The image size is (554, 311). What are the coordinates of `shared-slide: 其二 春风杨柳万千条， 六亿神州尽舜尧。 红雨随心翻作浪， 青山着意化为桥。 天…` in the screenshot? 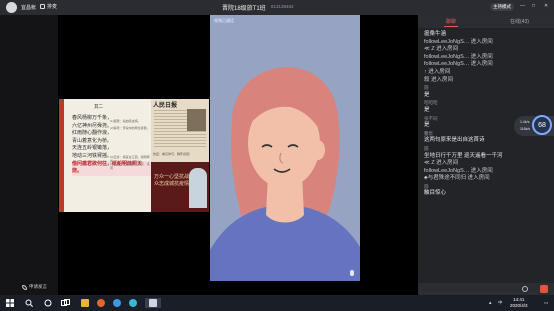 It's located at (134, 155).